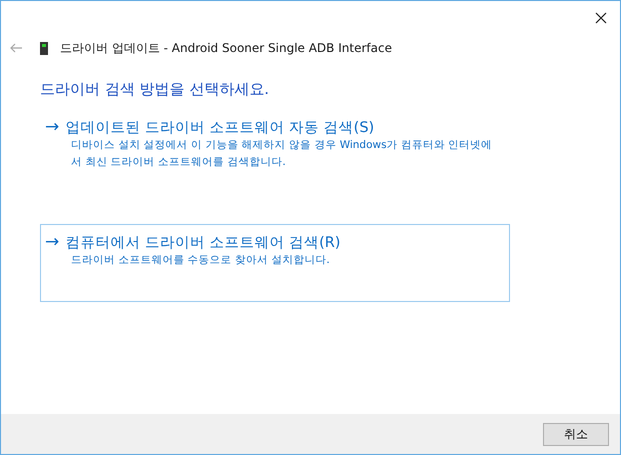 Image resolution: width=621 pixels, height=455 pixels. I want to click on option-link: → 업데이트된 드라이버 소프트웨어 자동 검색(S) 디바이스 설치 설정에서 이 기능을 해제하지 않을 경우 Windows가 컴퓨터와 인터넷에서 최신 드라이버 소프트웨어를 검색합니다., so click(275, 144).